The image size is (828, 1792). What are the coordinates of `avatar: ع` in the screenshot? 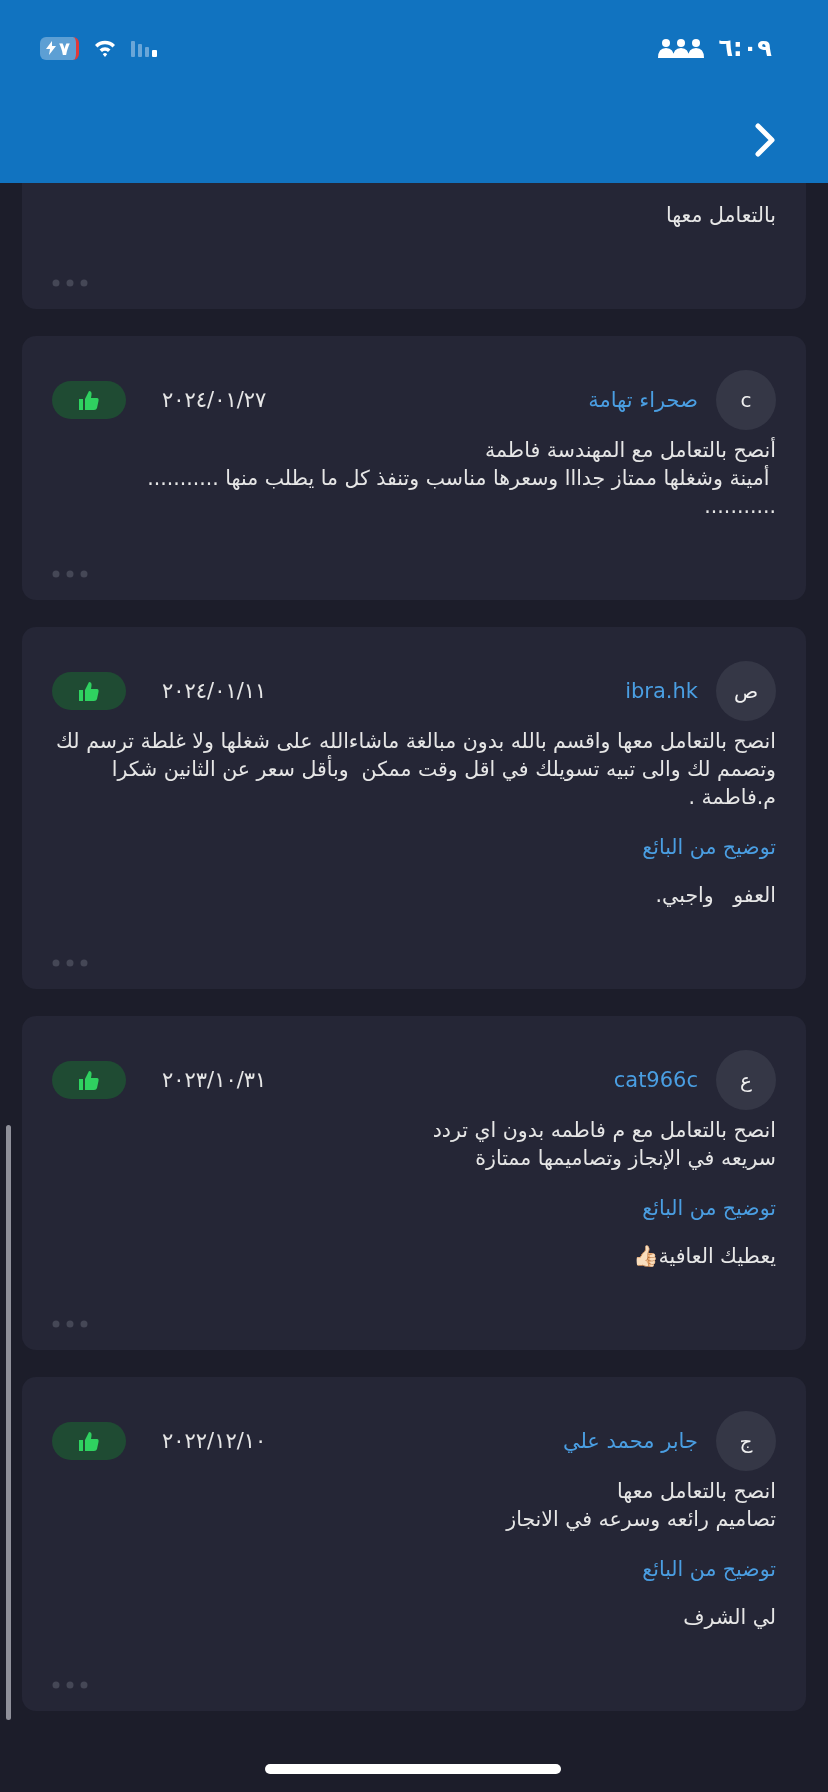 It's located at (746, 1080).